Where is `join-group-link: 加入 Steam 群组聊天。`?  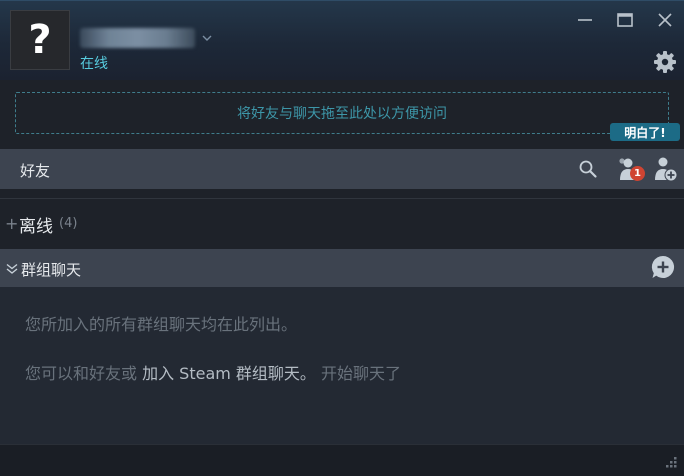 join-group-link: 加入 Steam 群组聊天。 is located at coordinates (229, 373).